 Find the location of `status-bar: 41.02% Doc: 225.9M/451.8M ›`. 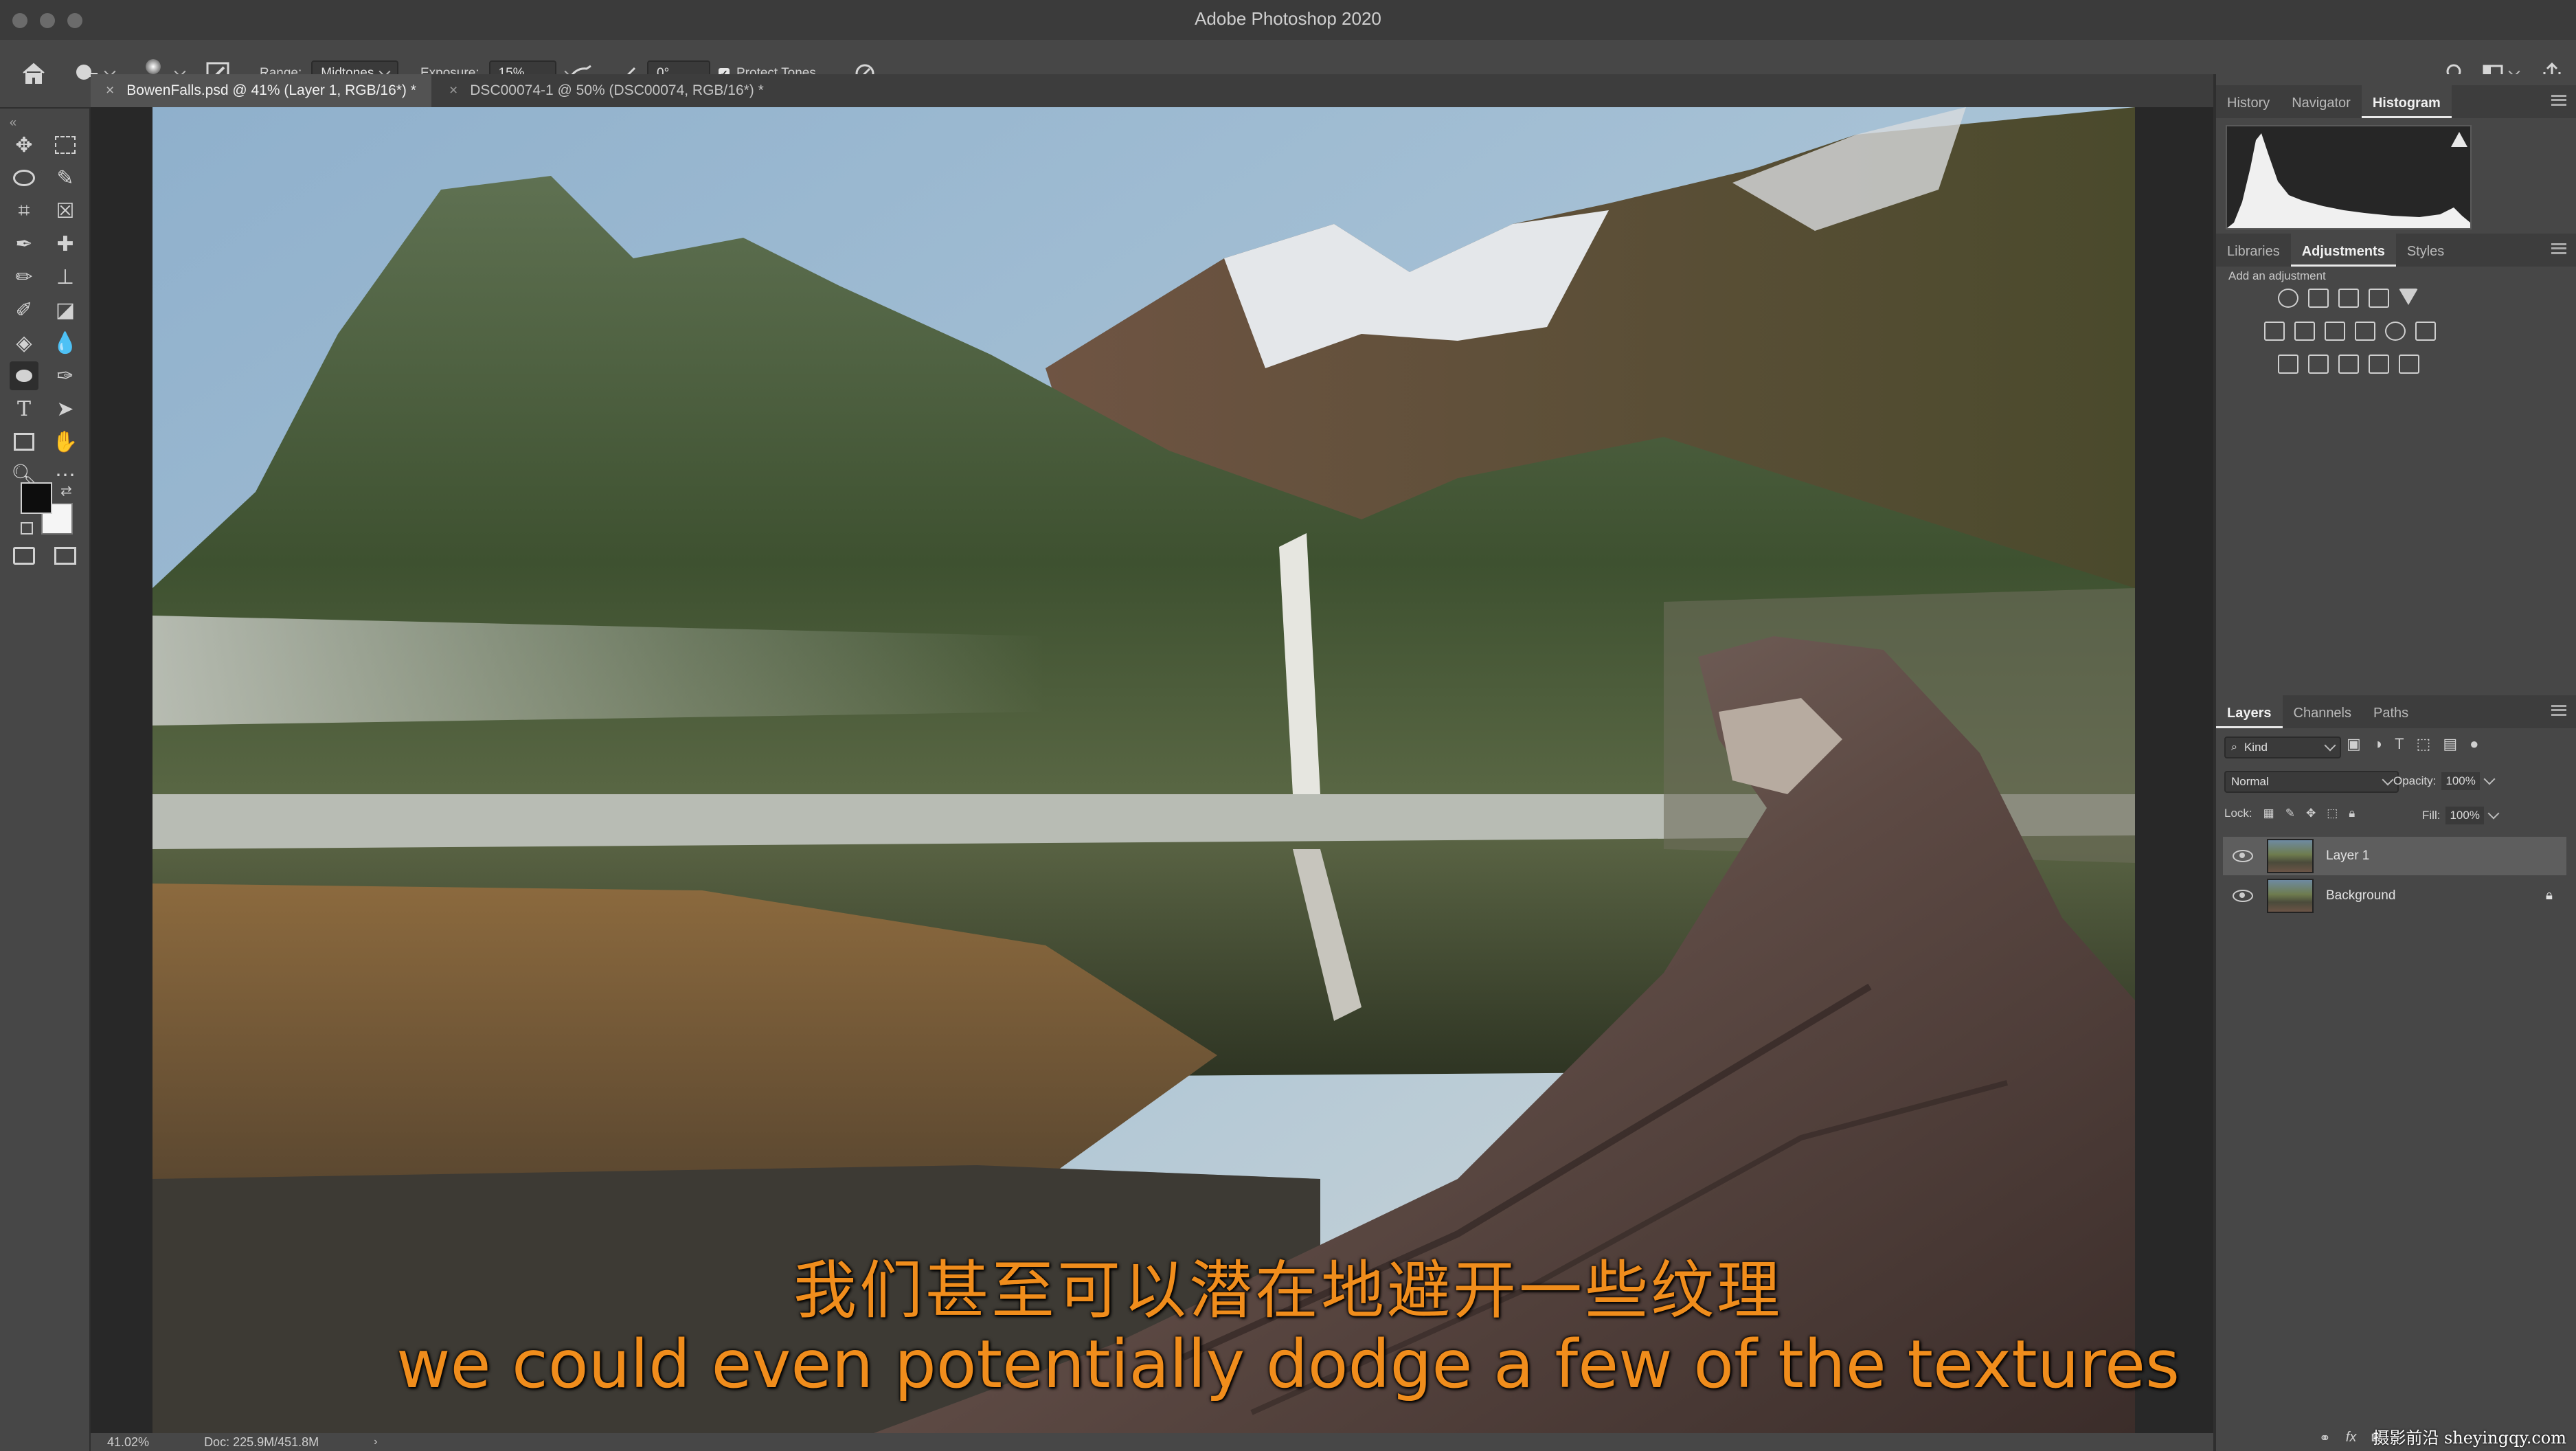

status-bar: 41.02% Doc: 225.9M/451.8M › is located at coordinates (1152, 1442).